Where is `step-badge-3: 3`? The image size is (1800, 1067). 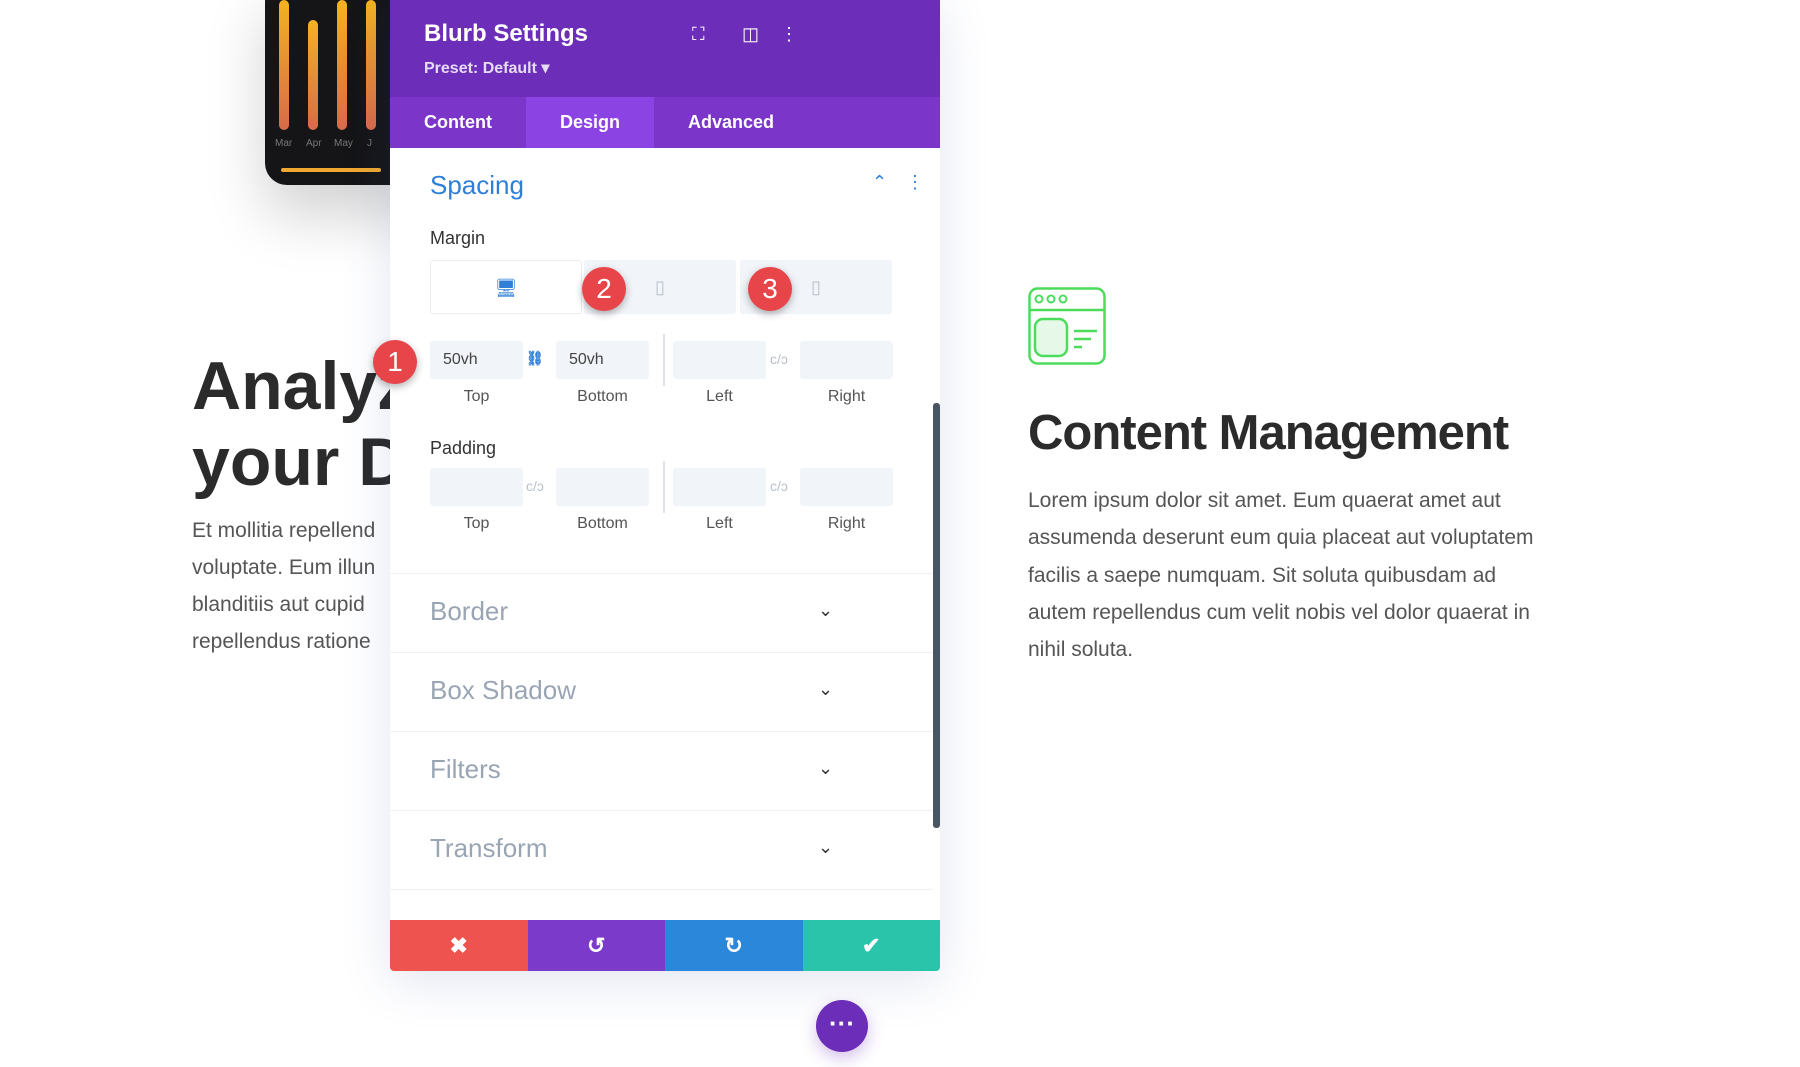
step-badge-3: 3 is located at coordinates (770, 289).